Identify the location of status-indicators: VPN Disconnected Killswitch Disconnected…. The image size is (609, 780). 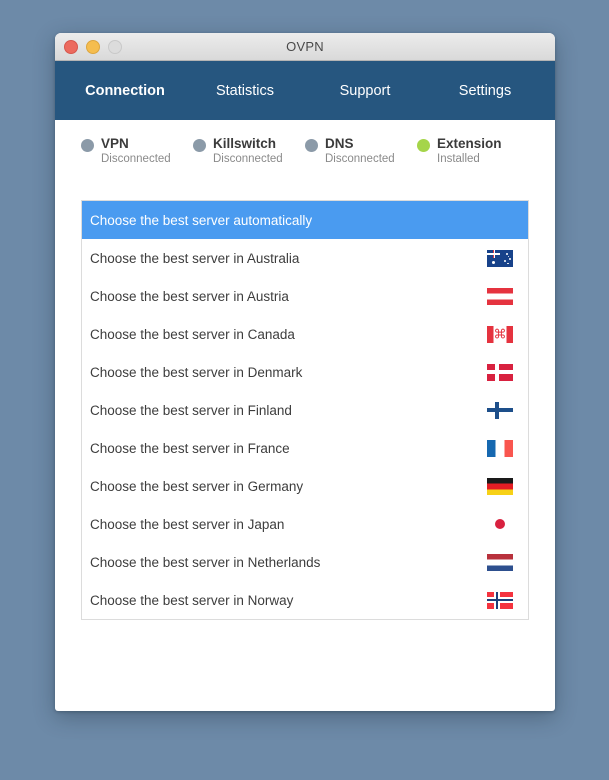
(305, 144).